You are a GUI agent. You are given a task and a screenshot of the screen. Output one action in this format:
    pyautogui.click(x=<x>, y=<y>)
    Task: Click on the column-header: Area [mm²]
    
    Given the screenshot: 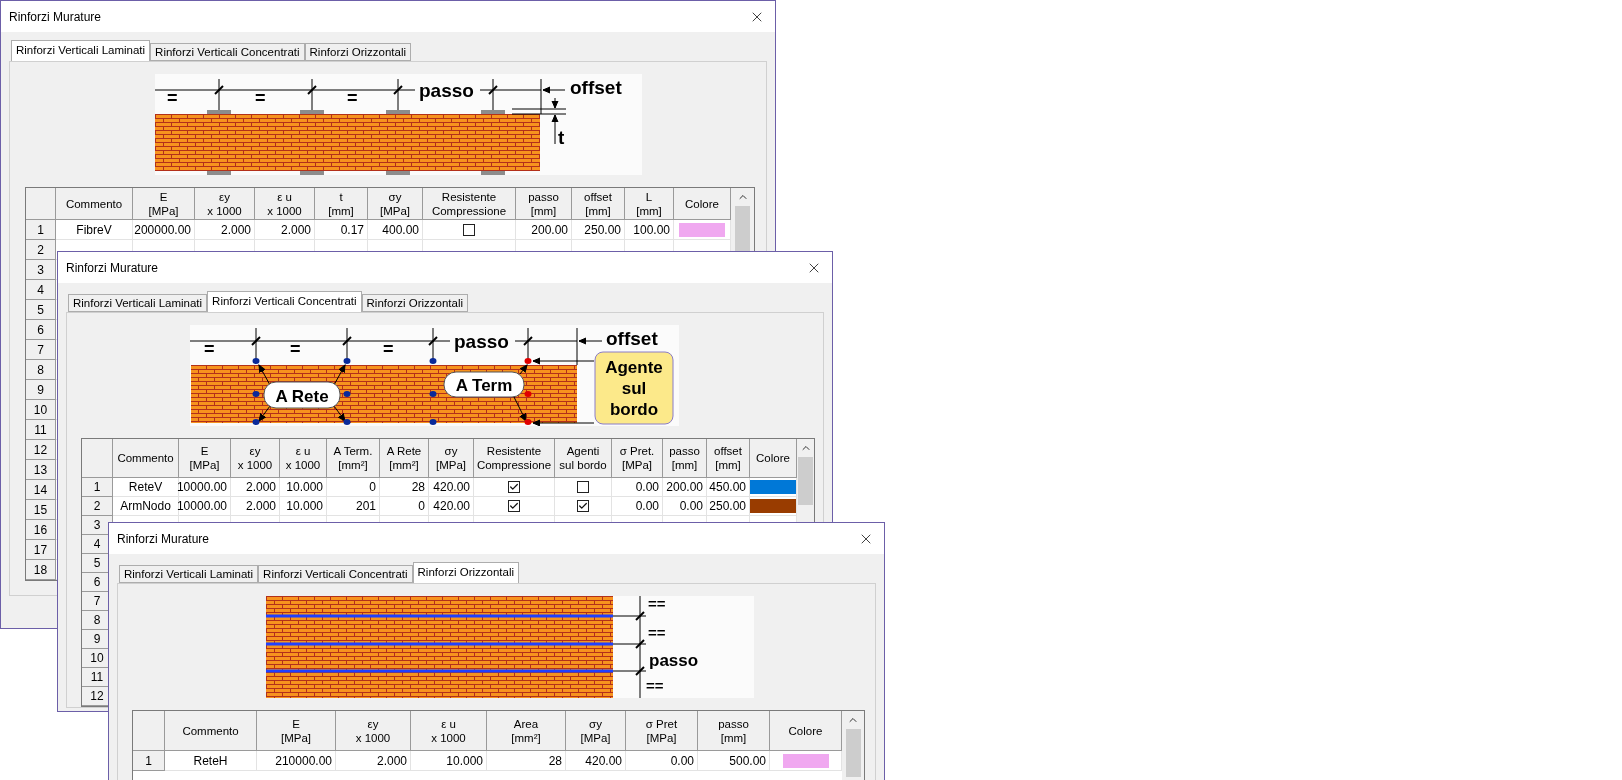 What is the action you would take?
    pyautogui.click(x=526, y=731)
    